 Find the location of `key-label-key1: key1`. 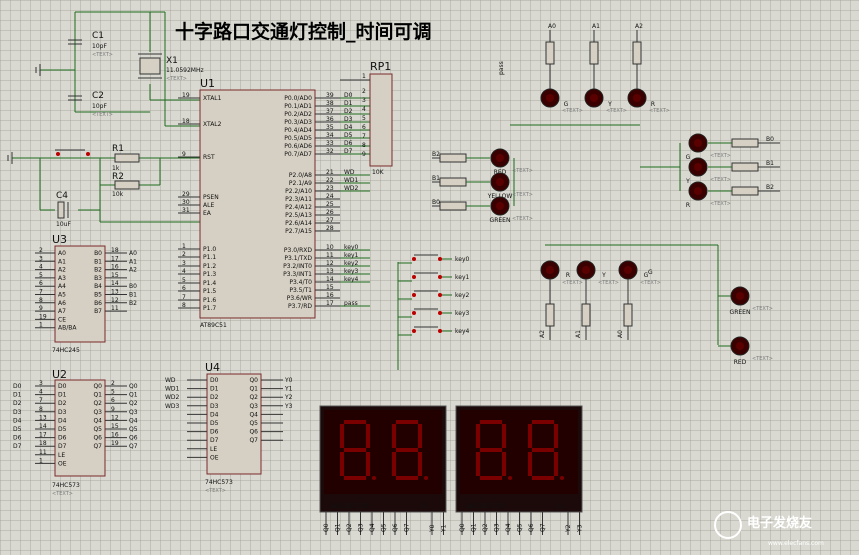

key-label-key1: key1 is located at coordinates (462, 277).